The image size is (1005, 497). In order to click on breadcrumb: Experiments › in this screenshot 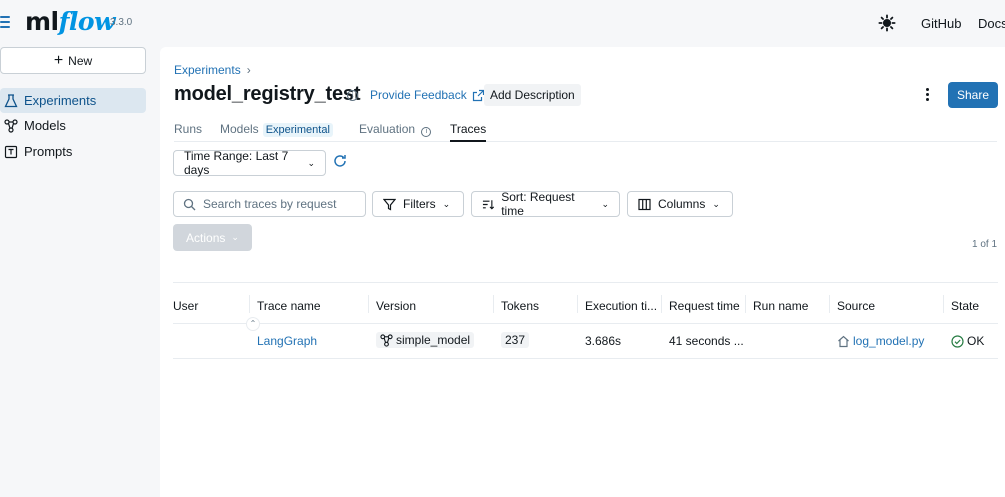, I will do `click(212, 70)`.